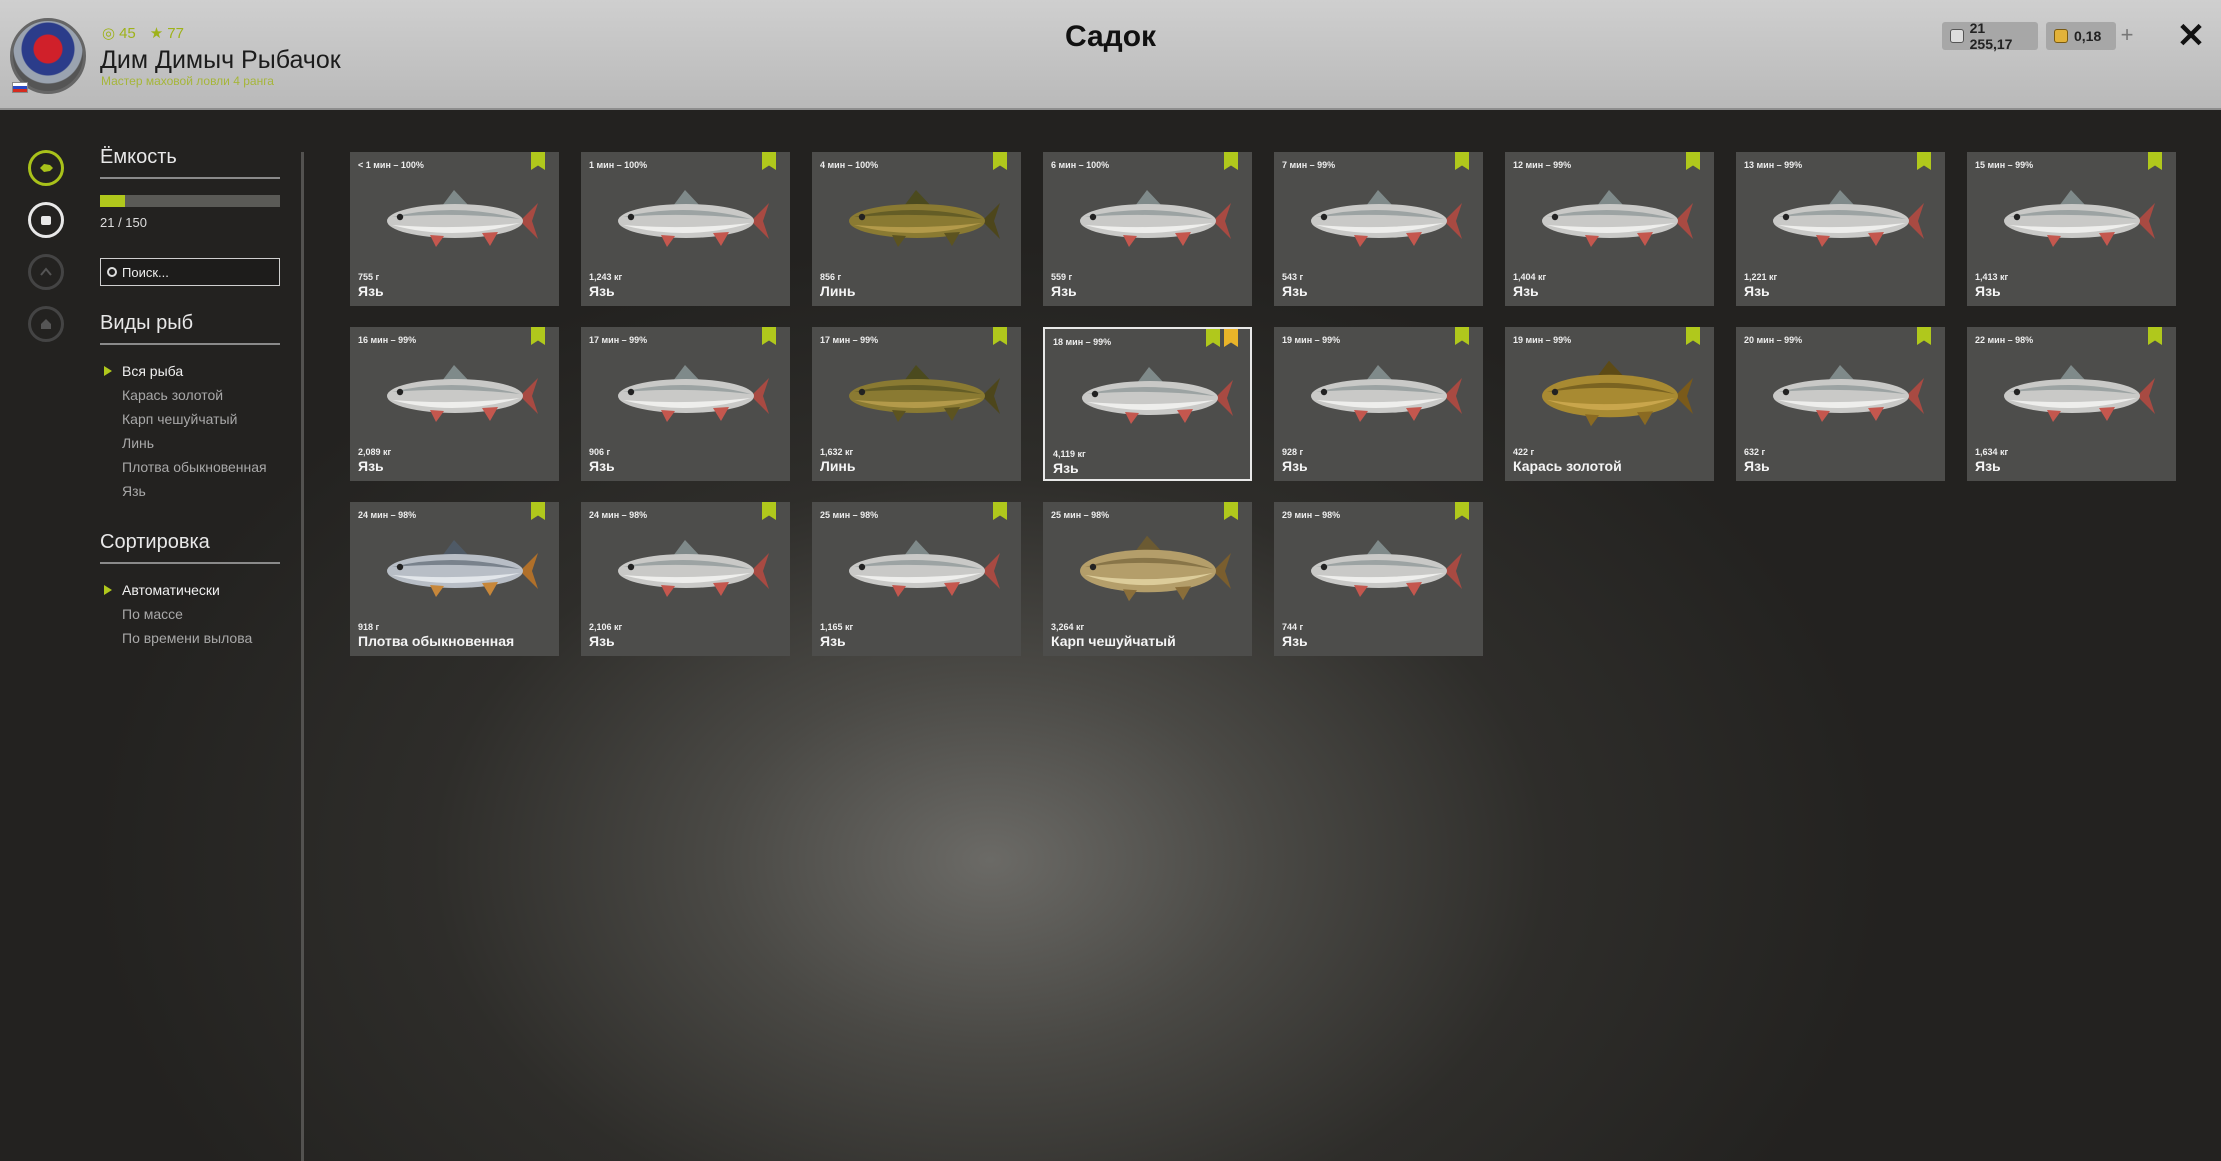 Image resolution: width=2221 pixels, height=1161 pixels. I want to click on species-filter-label: Линь, so click(138, 443).